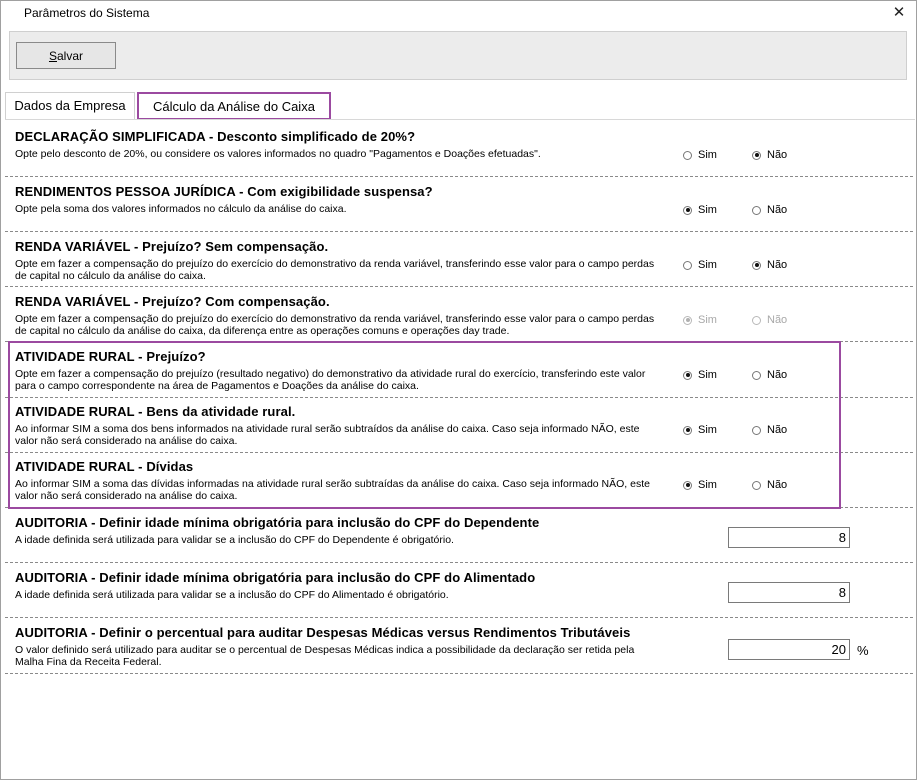 Image resolution: width=920 pixels, height=782 pixels. I want to click on window-title: Parâmetros do Sistema, so click(87, 13).